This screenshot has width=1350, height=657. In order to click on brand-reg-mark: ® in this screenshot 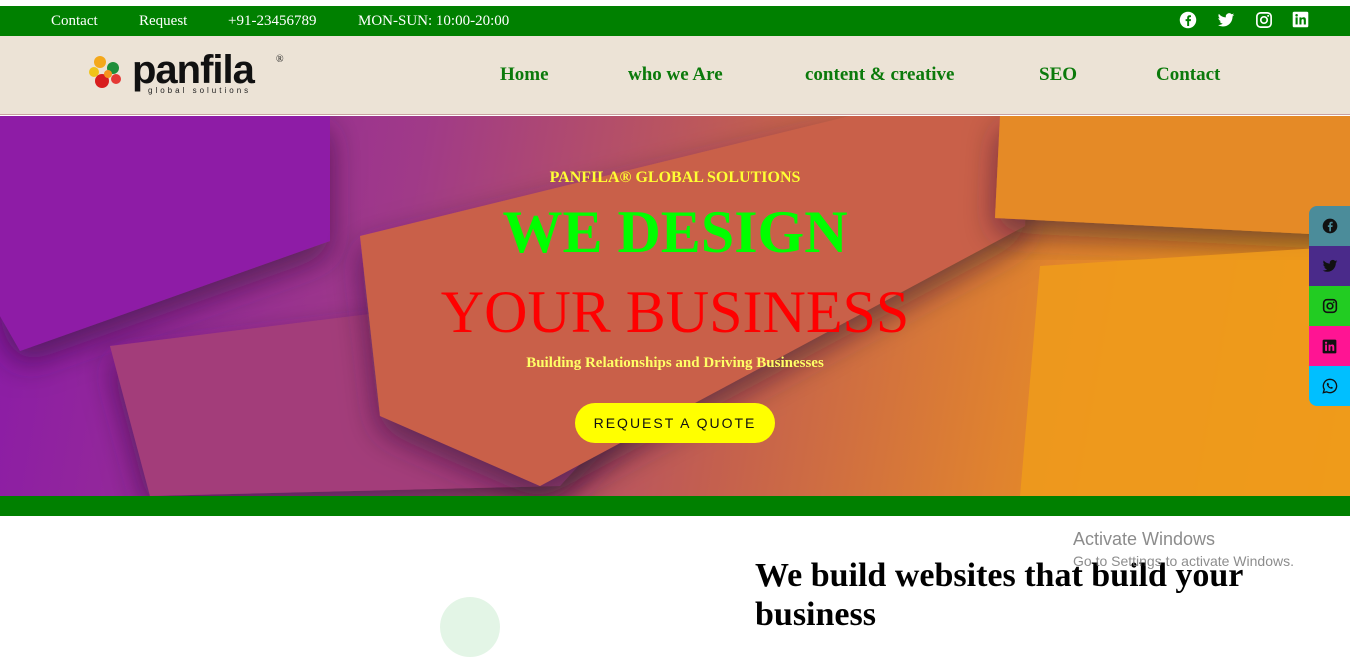, I will do `click(280, 59)`.